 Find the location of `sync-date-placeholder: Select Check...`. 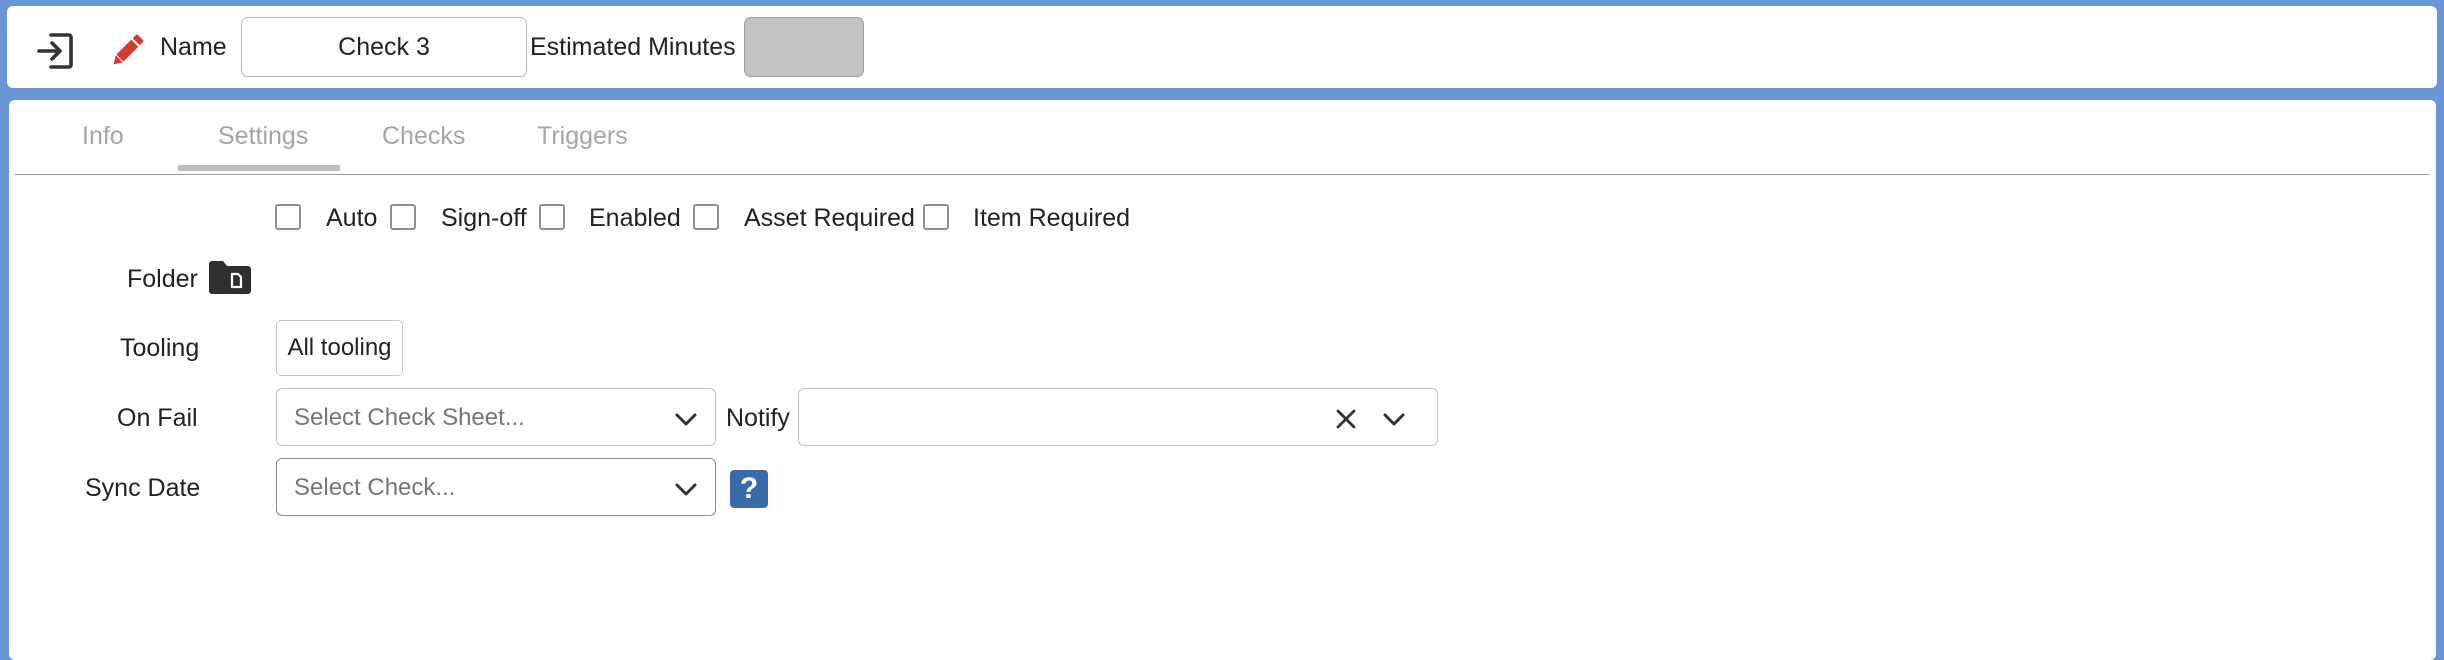

sync-date-placeholder: Select Check... is located at coordinates (375, 487).